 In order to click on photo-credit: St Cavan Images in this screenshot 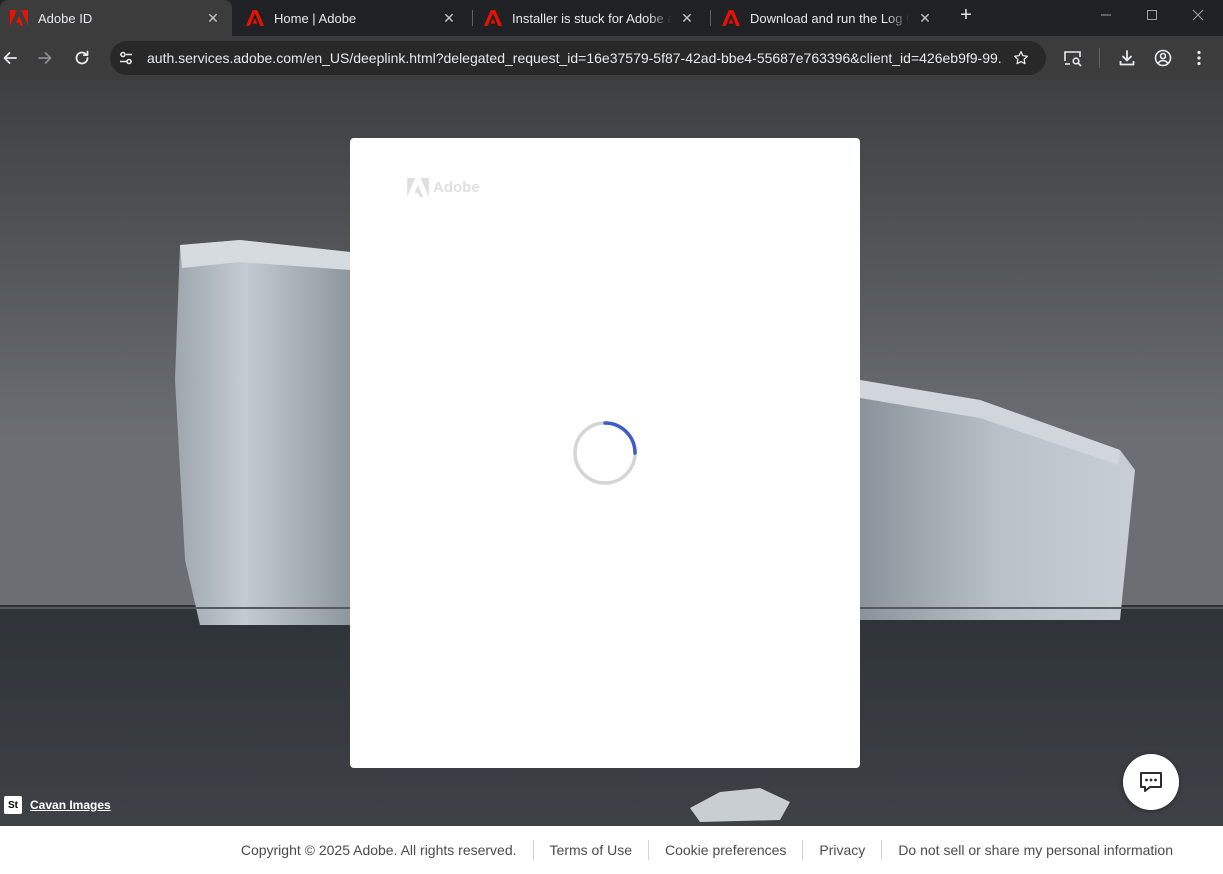, I will do `click(57, 805)`.